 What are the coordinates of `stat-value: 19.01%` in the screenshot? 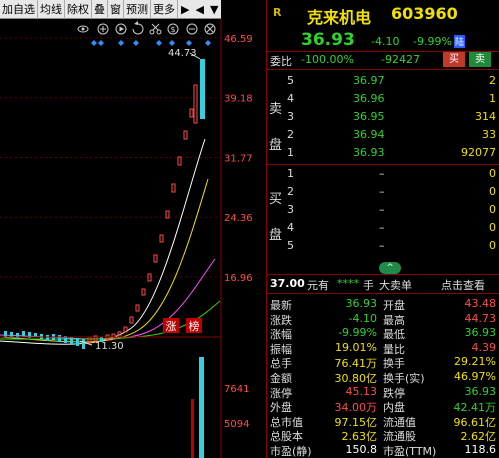 It's located at (356, 347).